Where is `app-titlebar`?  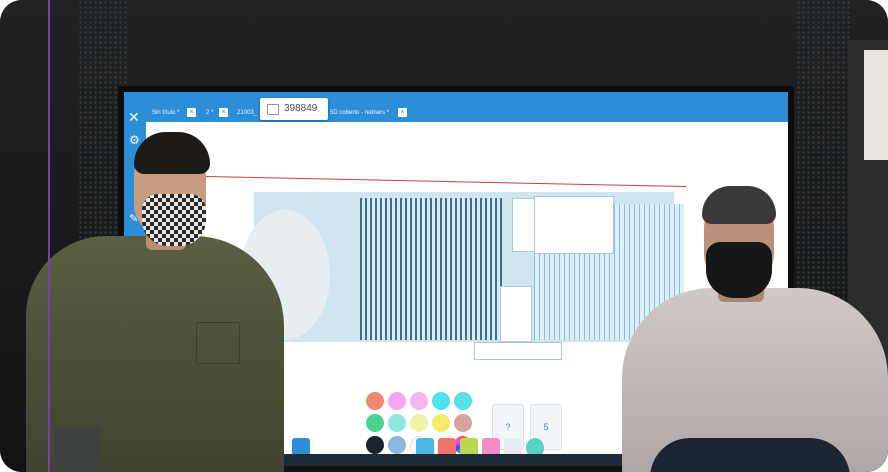 app-titlebar is located at coordinates (456, 98).